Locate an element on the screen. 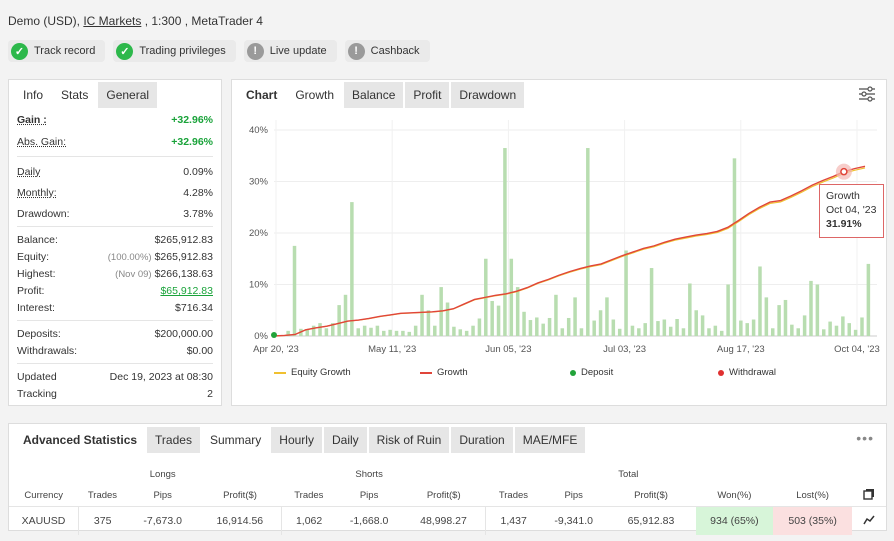  tab-hourly: Hourly is located at coordinates (296, 440).